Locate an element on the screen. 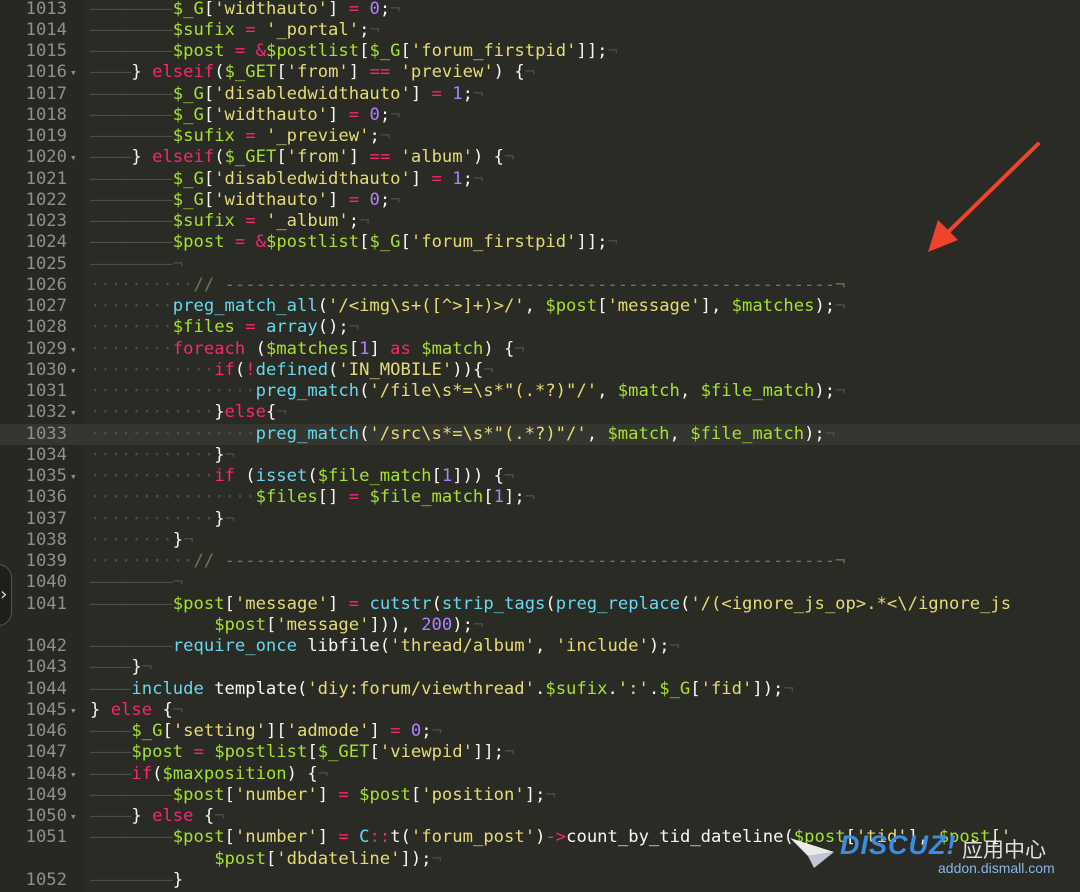 The height and width of the screenshot is (892, 1080). line-number: 1017 is located at coordinates (46, 93).